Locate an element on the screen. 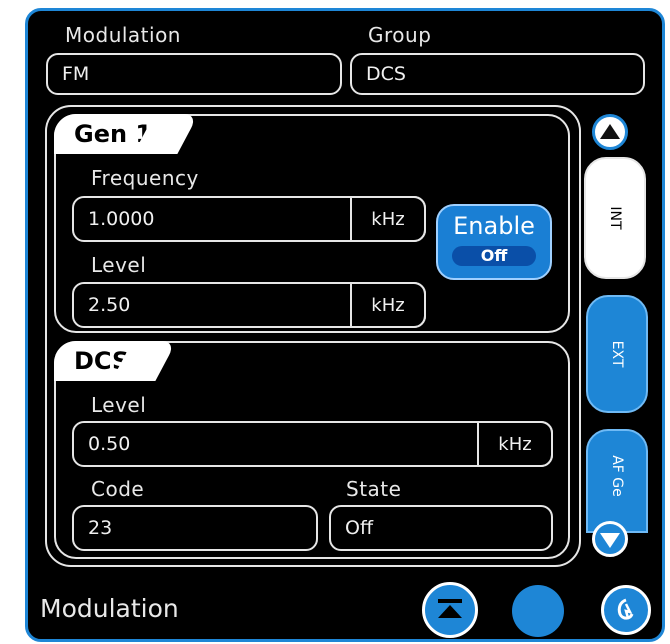 This screenshot has width=670, height=644. dcs-title: DCS is located at coordinates (99, 361).